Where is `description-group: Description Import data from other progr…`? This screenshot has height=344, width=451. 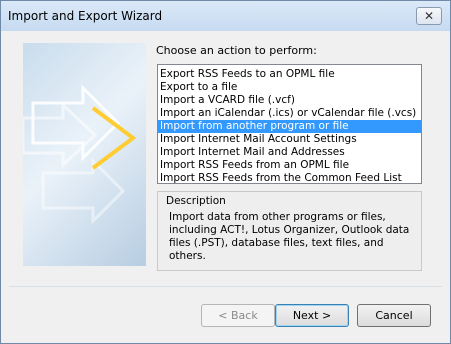 description-group: Description Import data from other progr… is located at coordinates (289, 231).